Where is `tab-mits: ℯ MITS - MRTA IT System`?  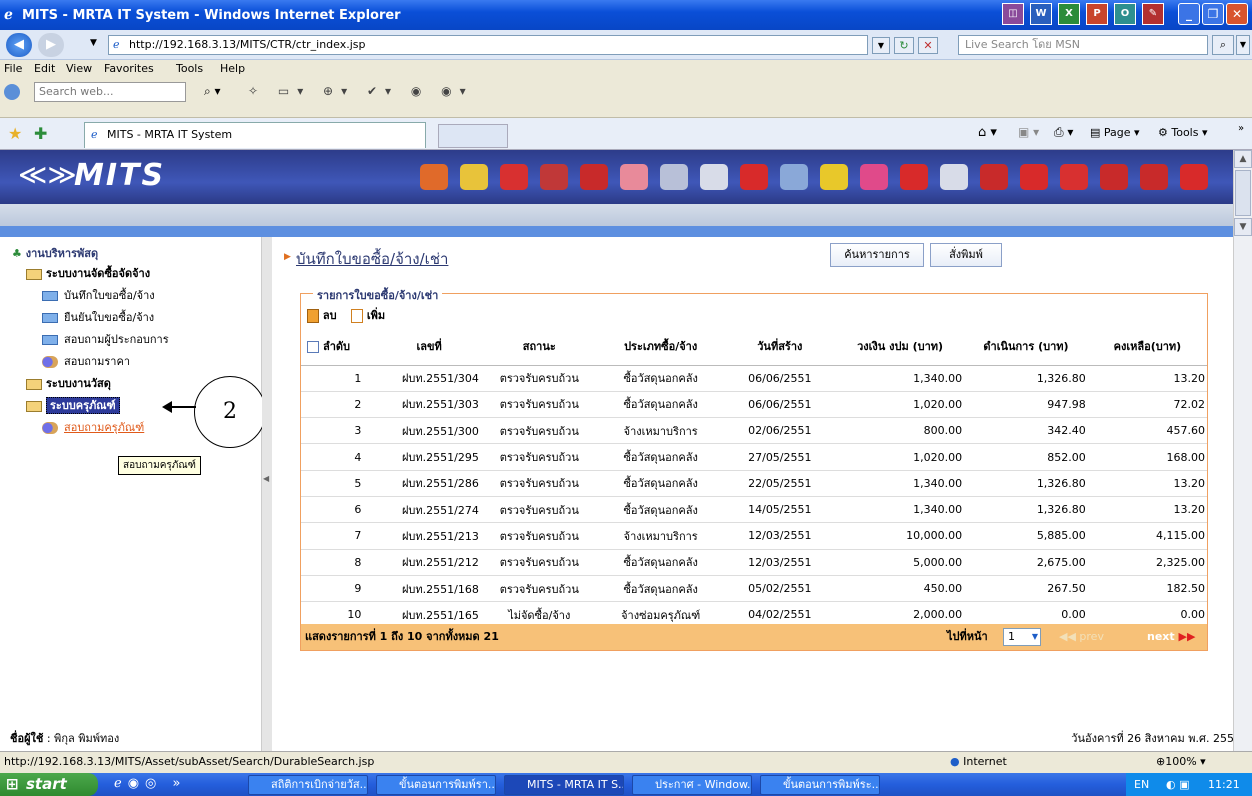 tab-mits: ℯ MITS - MRTA IT System is located at coordinates (255, 135).